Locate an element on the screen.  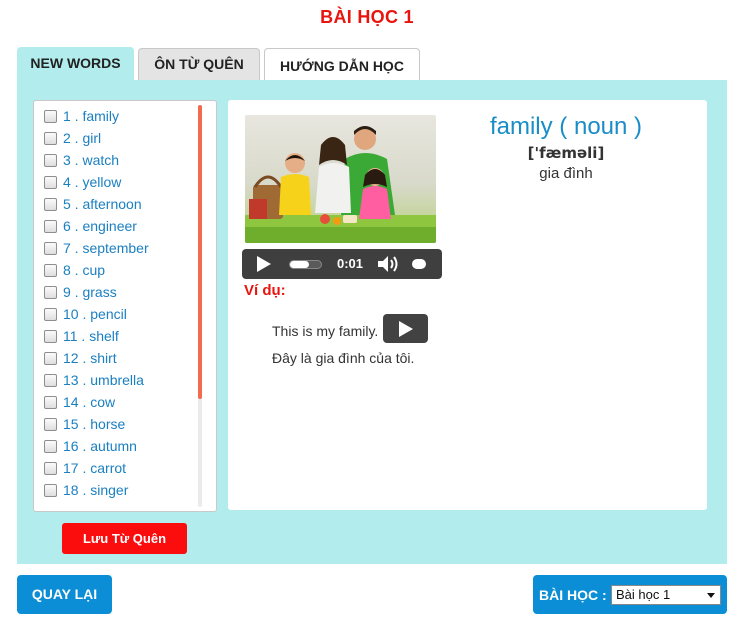
lesson-selector: BÀI HỌC : Bài học 1 is located at coordinates (630, 594).